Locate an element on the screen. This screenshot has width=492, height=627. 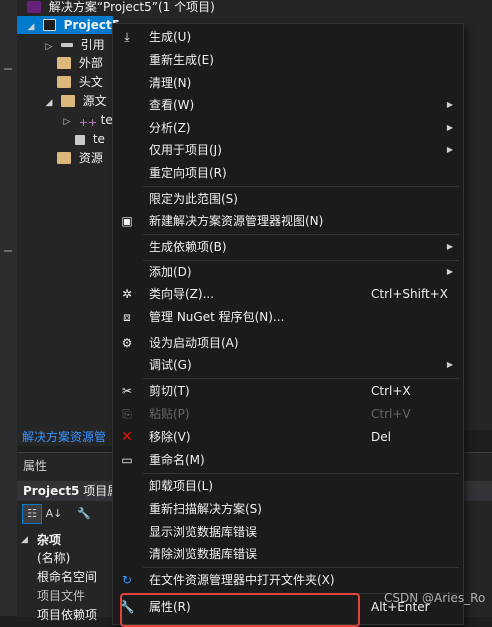
menu-item-build-dependencies: 生成依赖项(B) ▶ is located at coordinates (288, 247).